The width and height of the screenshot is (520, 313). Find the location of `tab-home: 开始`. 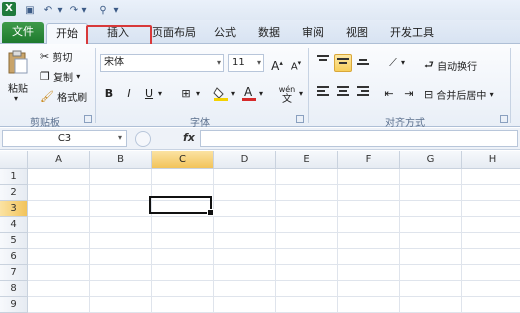

tab-home: 开始 is located at coordinates (67, 33).